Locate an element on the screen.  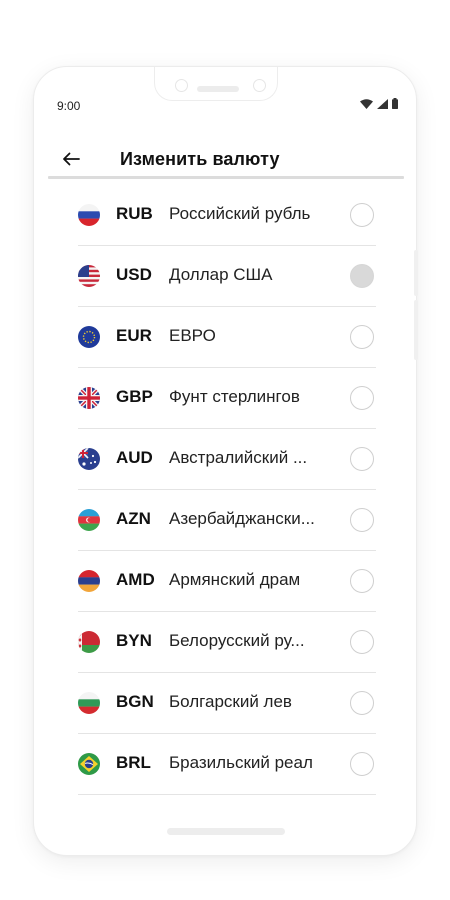
page-title: Изменить валюту is located at coordinates (200, 158).